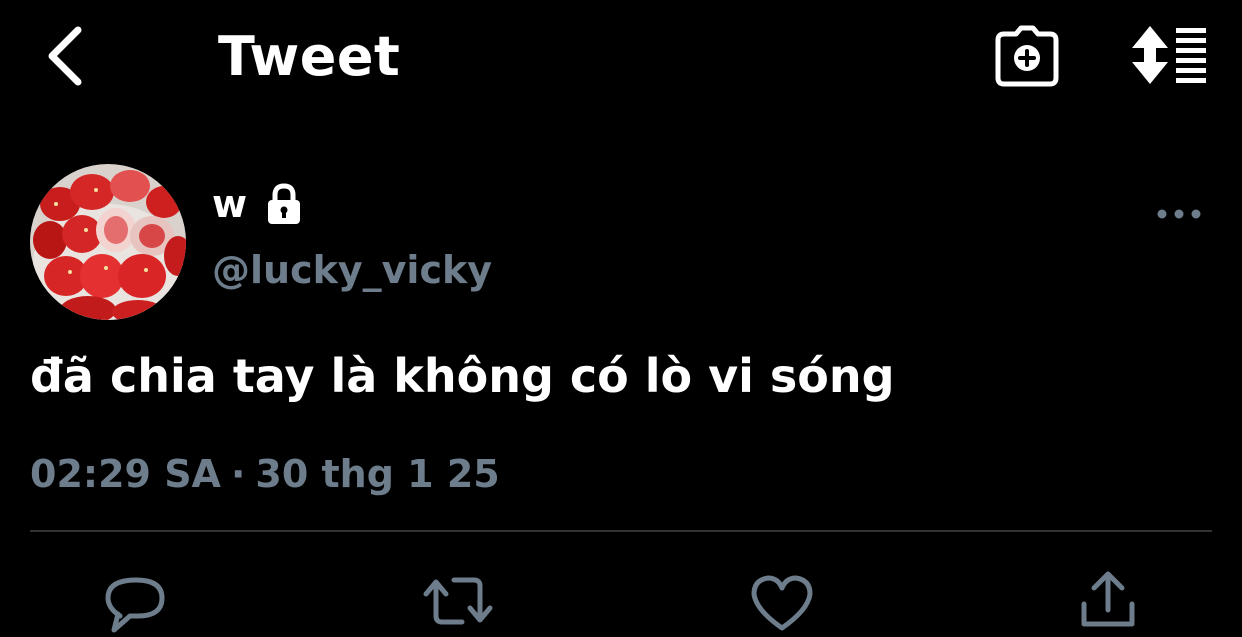  I want to click on sort-button, so click(1170, 55).